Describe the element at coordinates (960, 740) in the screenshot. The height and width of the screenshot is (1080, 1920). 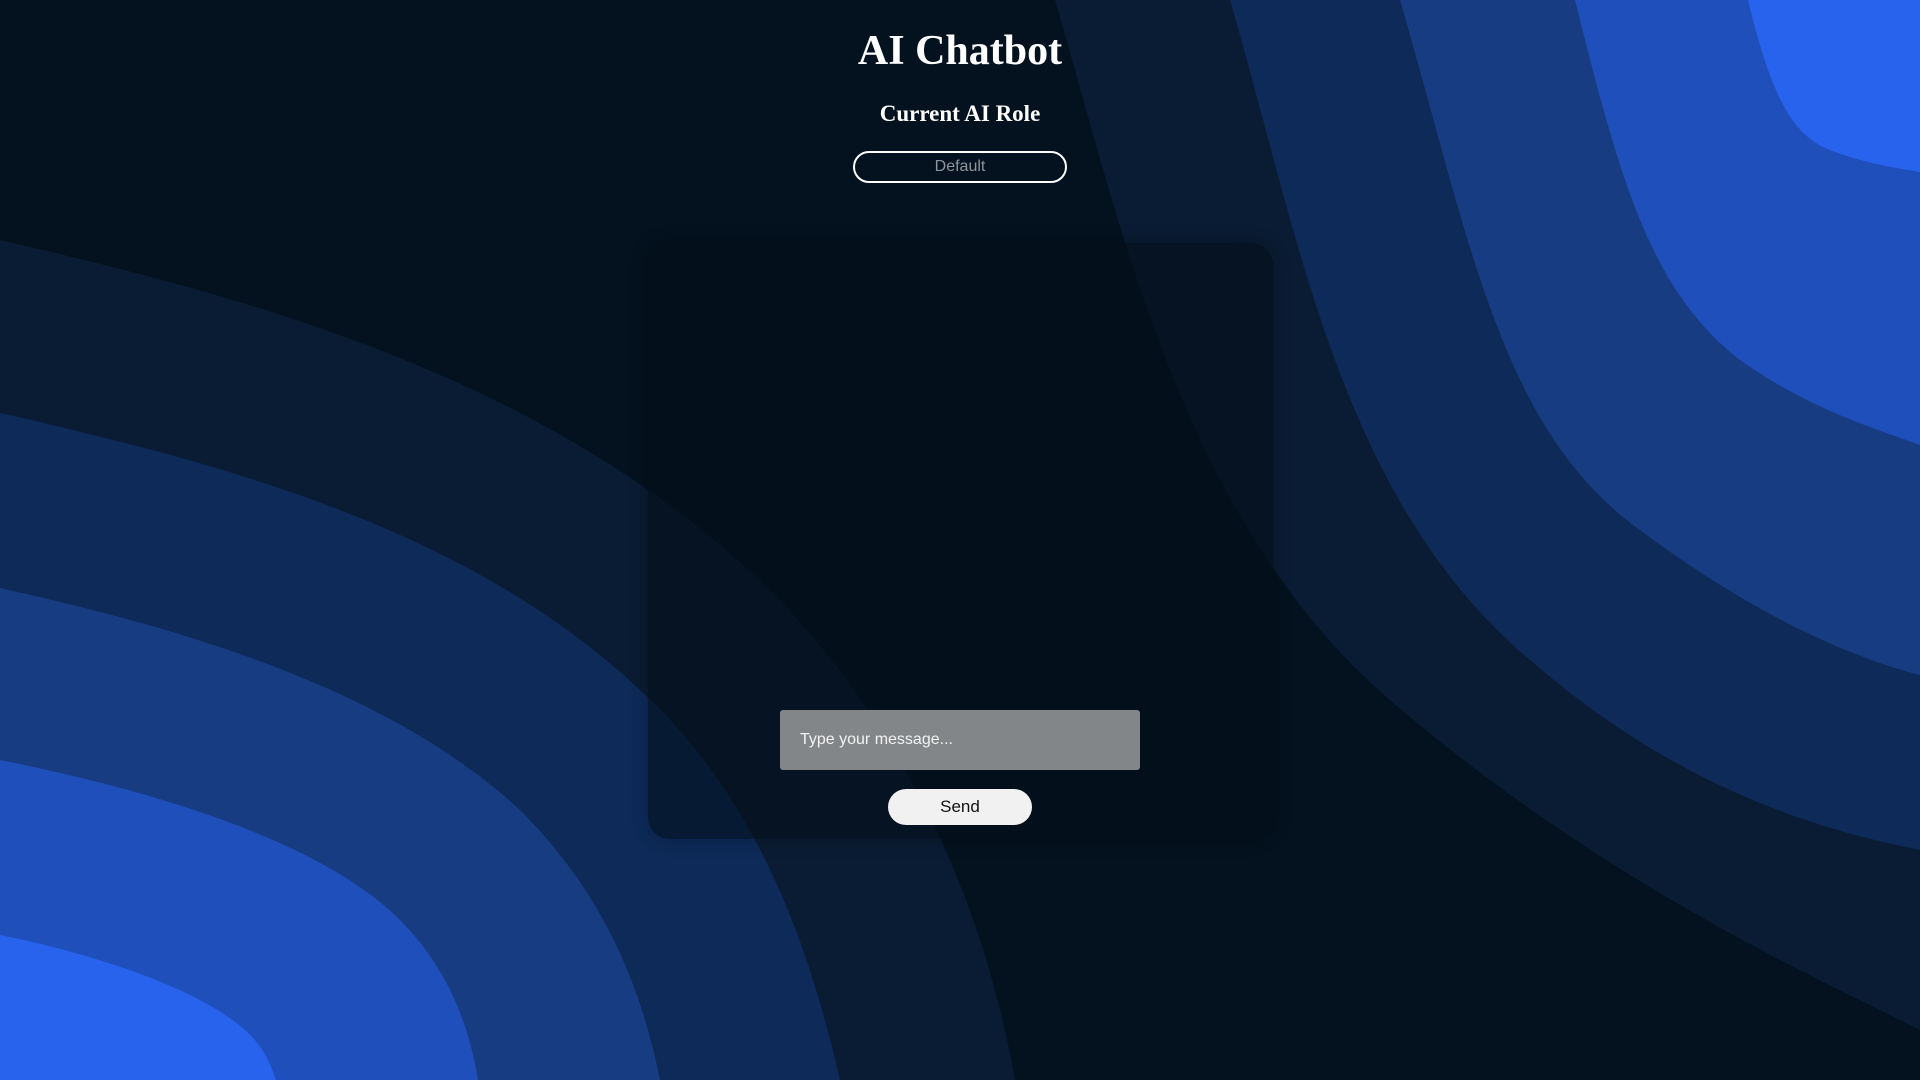
I see `message-input` at that location.